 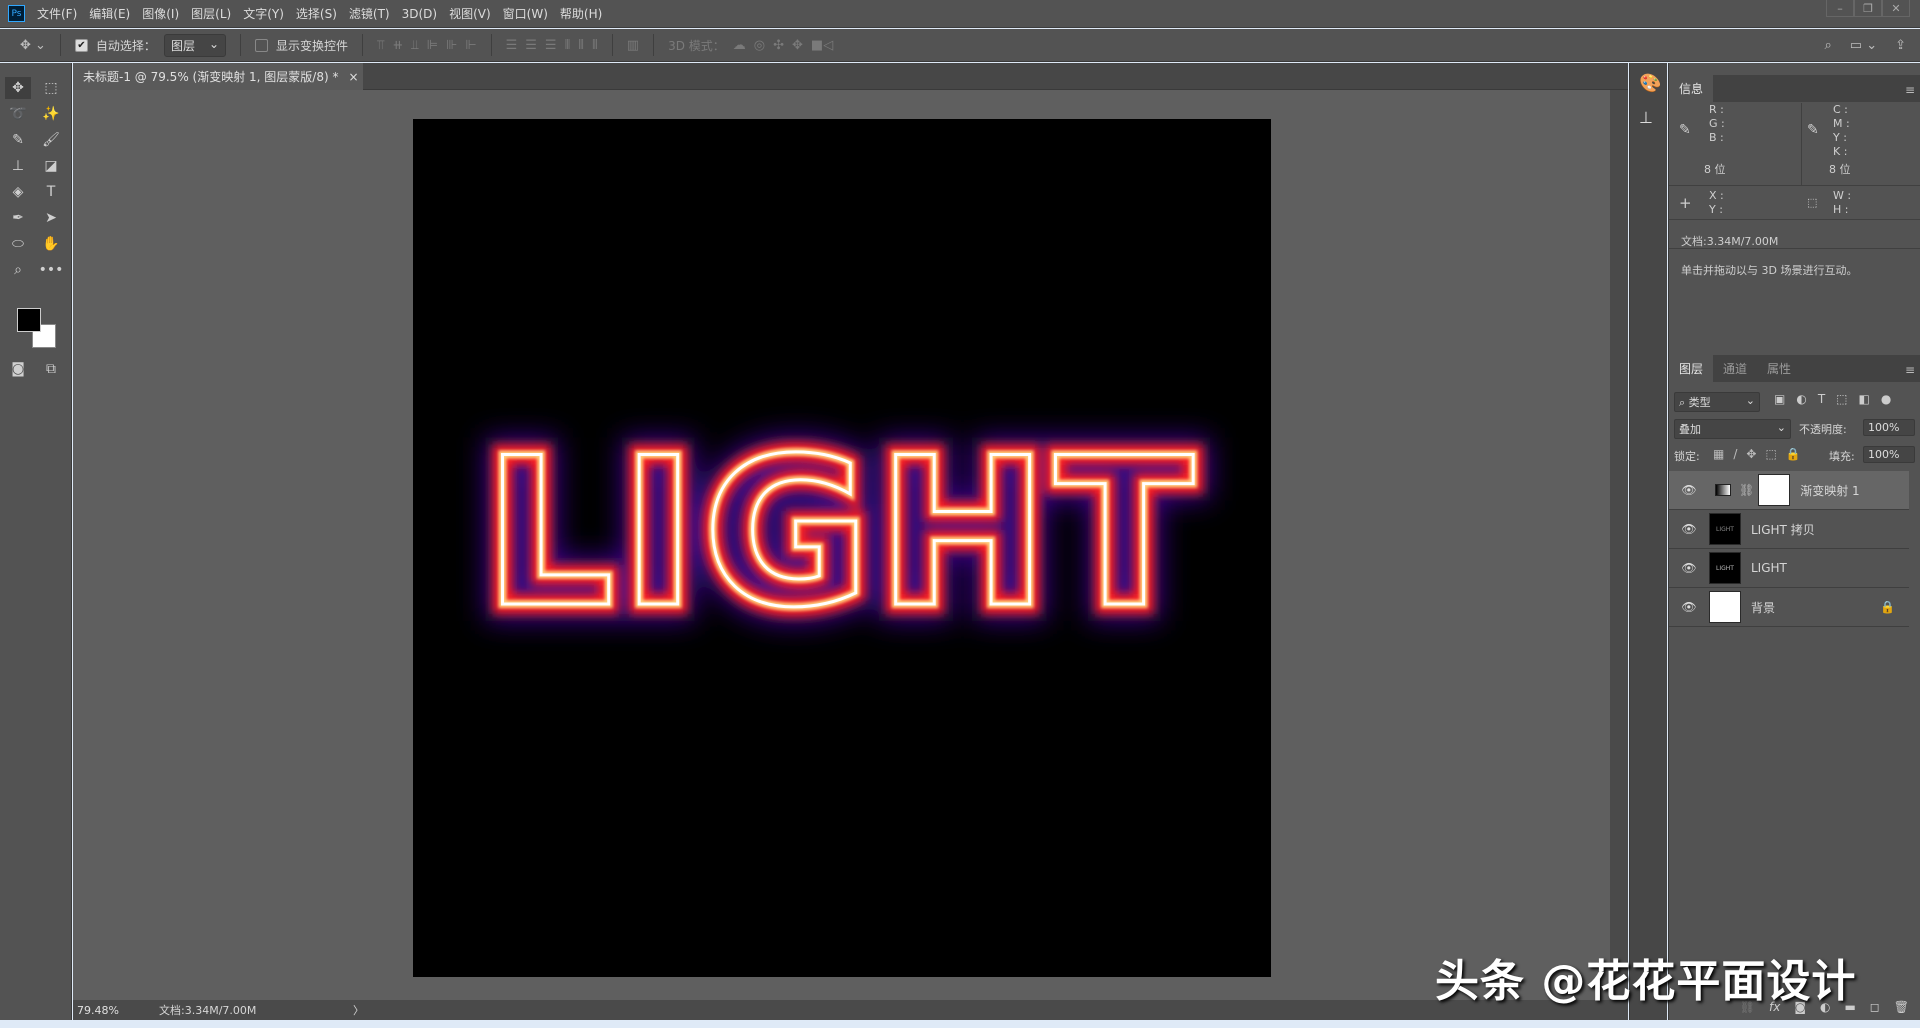 I want to click on align-left-icon: ⊫, so click(x=432, y=45).